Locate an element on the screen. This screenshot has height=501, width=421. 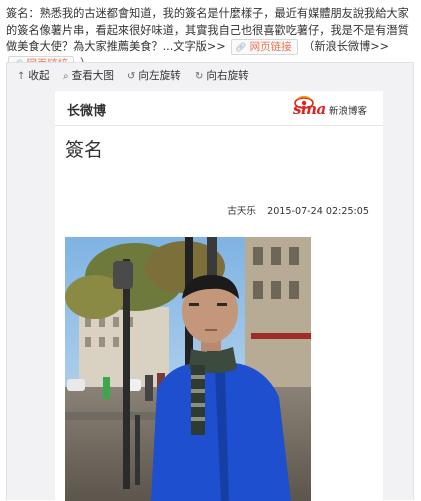
sina-blog-logo: sina 新浪博客 is located at coordinates (332, 107).